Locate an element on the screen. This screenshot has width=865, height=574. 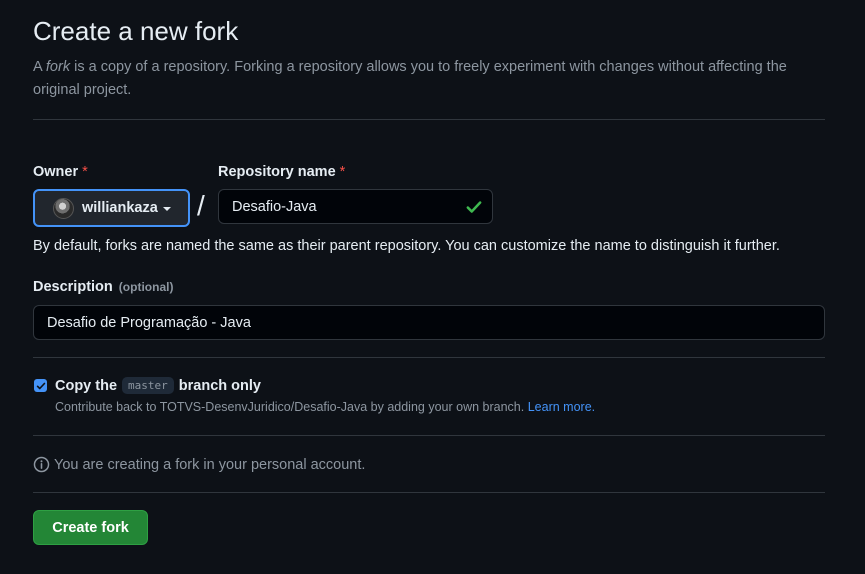
create-fork-button: Create fork is located at coordinates (90, 527).